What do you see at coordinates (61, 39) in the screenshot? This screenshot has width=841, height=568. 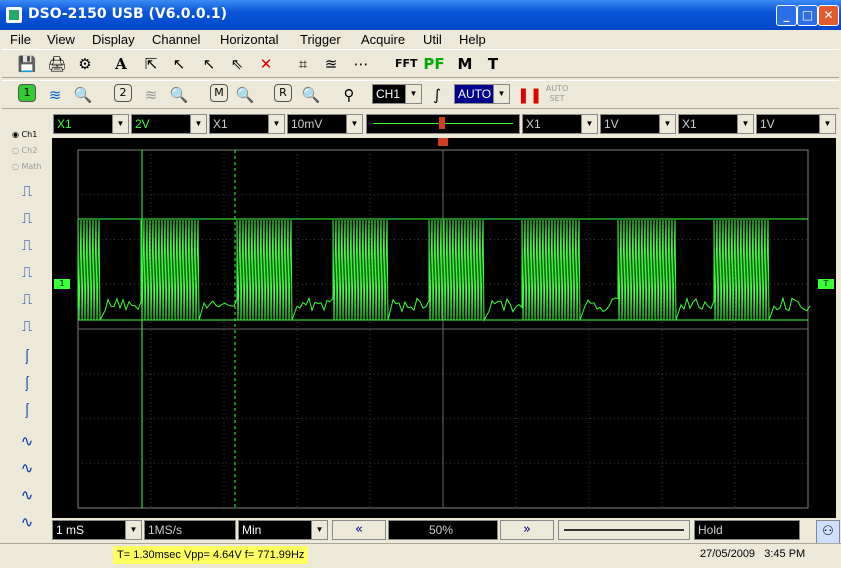 I see `menu-view: View` at bounding box center [61, 39].